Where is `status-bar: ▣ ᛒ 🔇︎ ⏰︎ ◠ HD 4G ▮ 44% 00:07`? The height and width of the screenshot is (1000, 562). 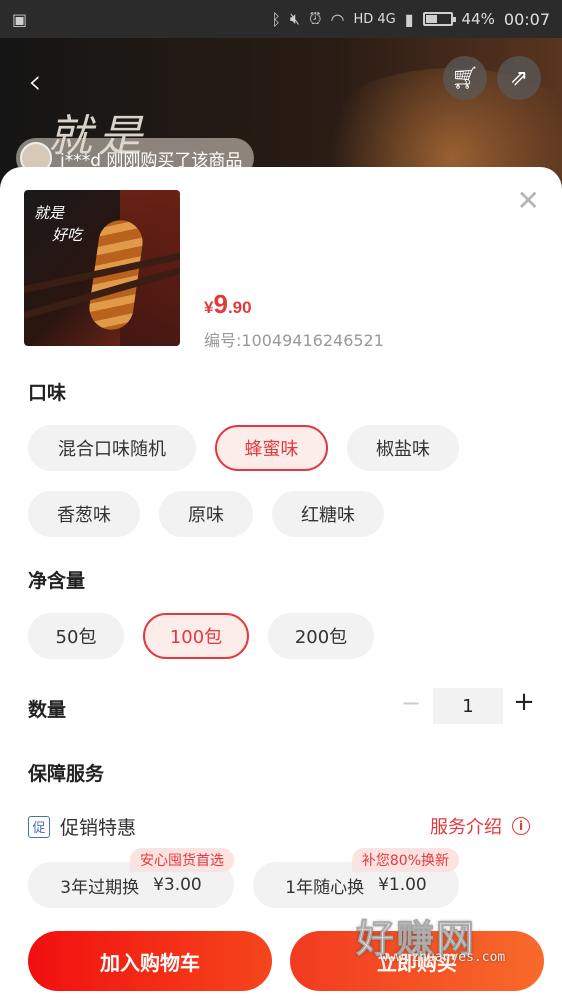 status-bar: ▣ ᛒ 🔇︎ ⏰︎ ◠ HD 4G ▮ 44% 00:07 is located at coordinates (281, 19).